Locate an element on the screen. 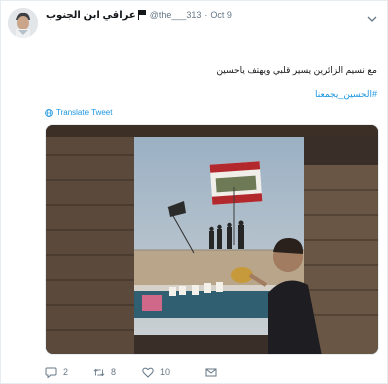 This screenshot has width=388, height=384. tweet-header: عراقي ابن الجنوب @the___313 · Oct 9 is located at coordinates (139, 15).